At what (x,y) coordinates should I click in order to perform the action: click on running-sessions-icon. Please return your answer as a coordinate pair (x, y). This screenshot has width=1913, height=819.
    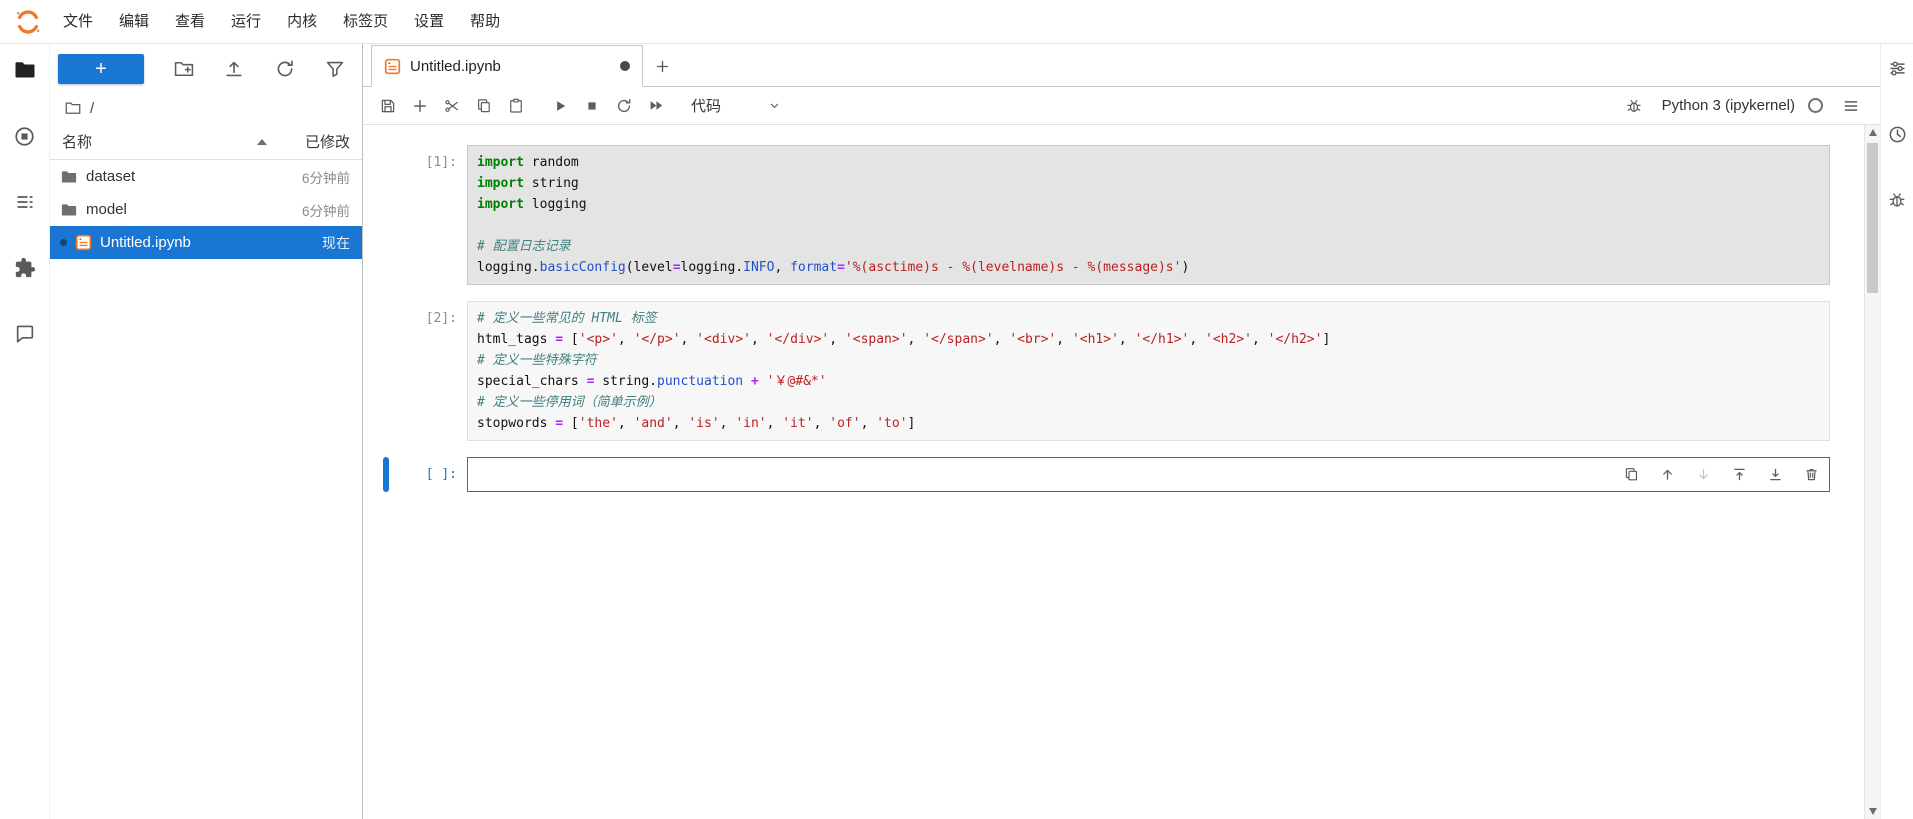
    Looking at the image, I should click on (25, 136).